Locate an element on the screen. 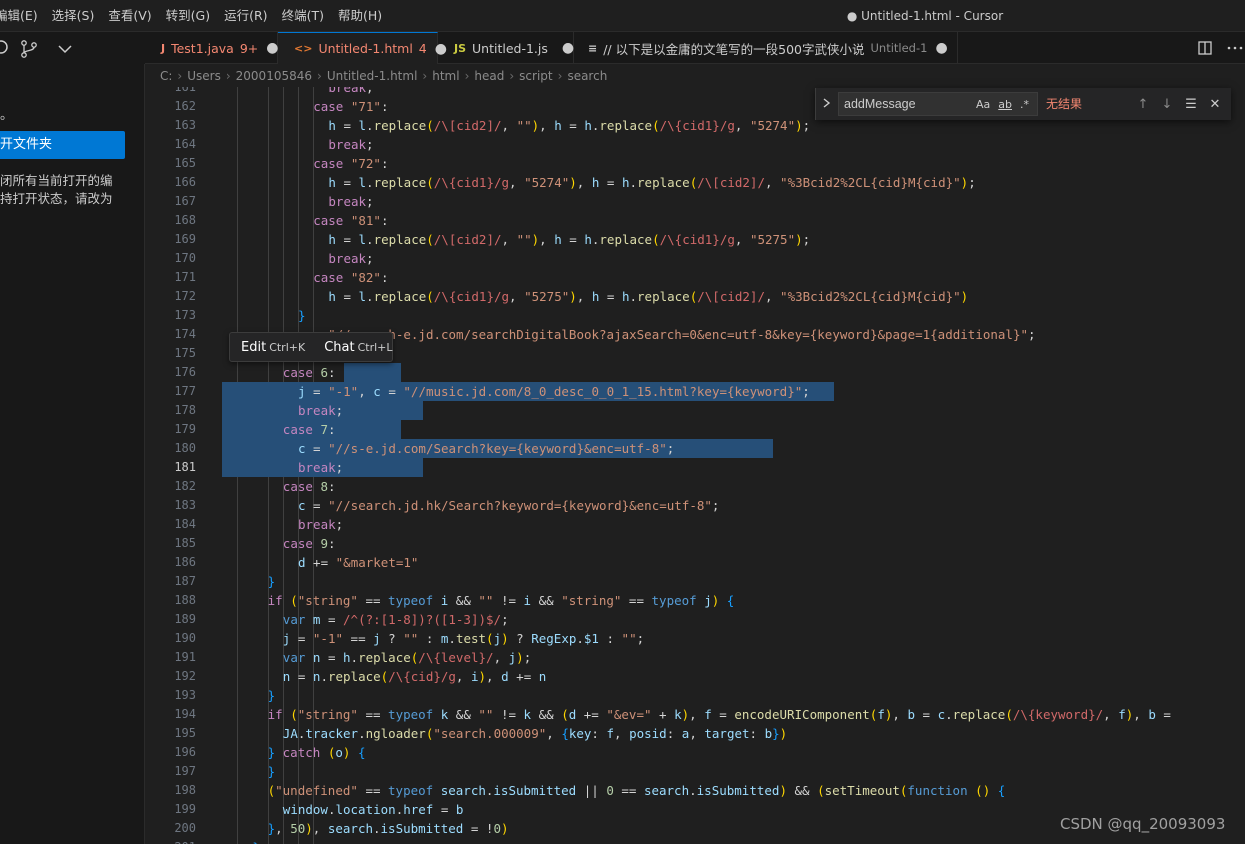 The image size is (1245, 844). code-line: n = n.replace(/\{cid}/g, i), d += n is located at coordinates (414, 676).